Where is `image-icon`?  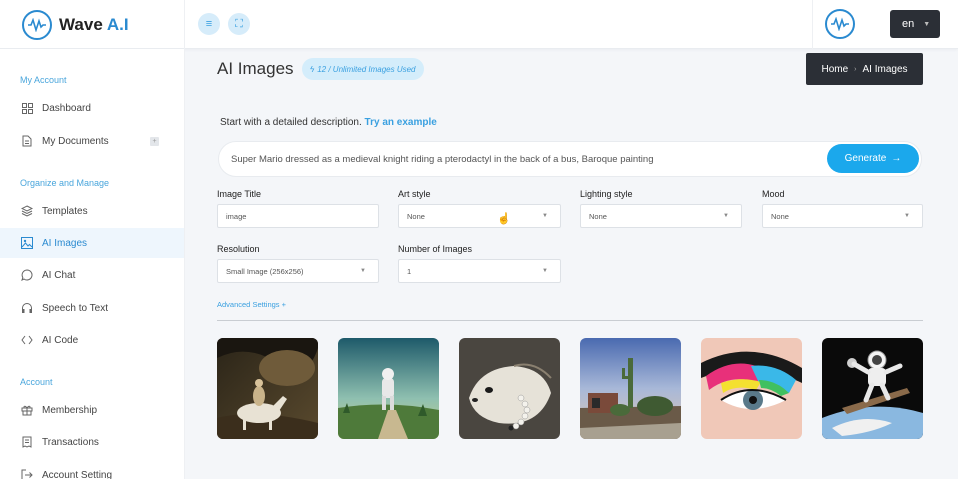
image-icon is located at coordinates (27, 243).